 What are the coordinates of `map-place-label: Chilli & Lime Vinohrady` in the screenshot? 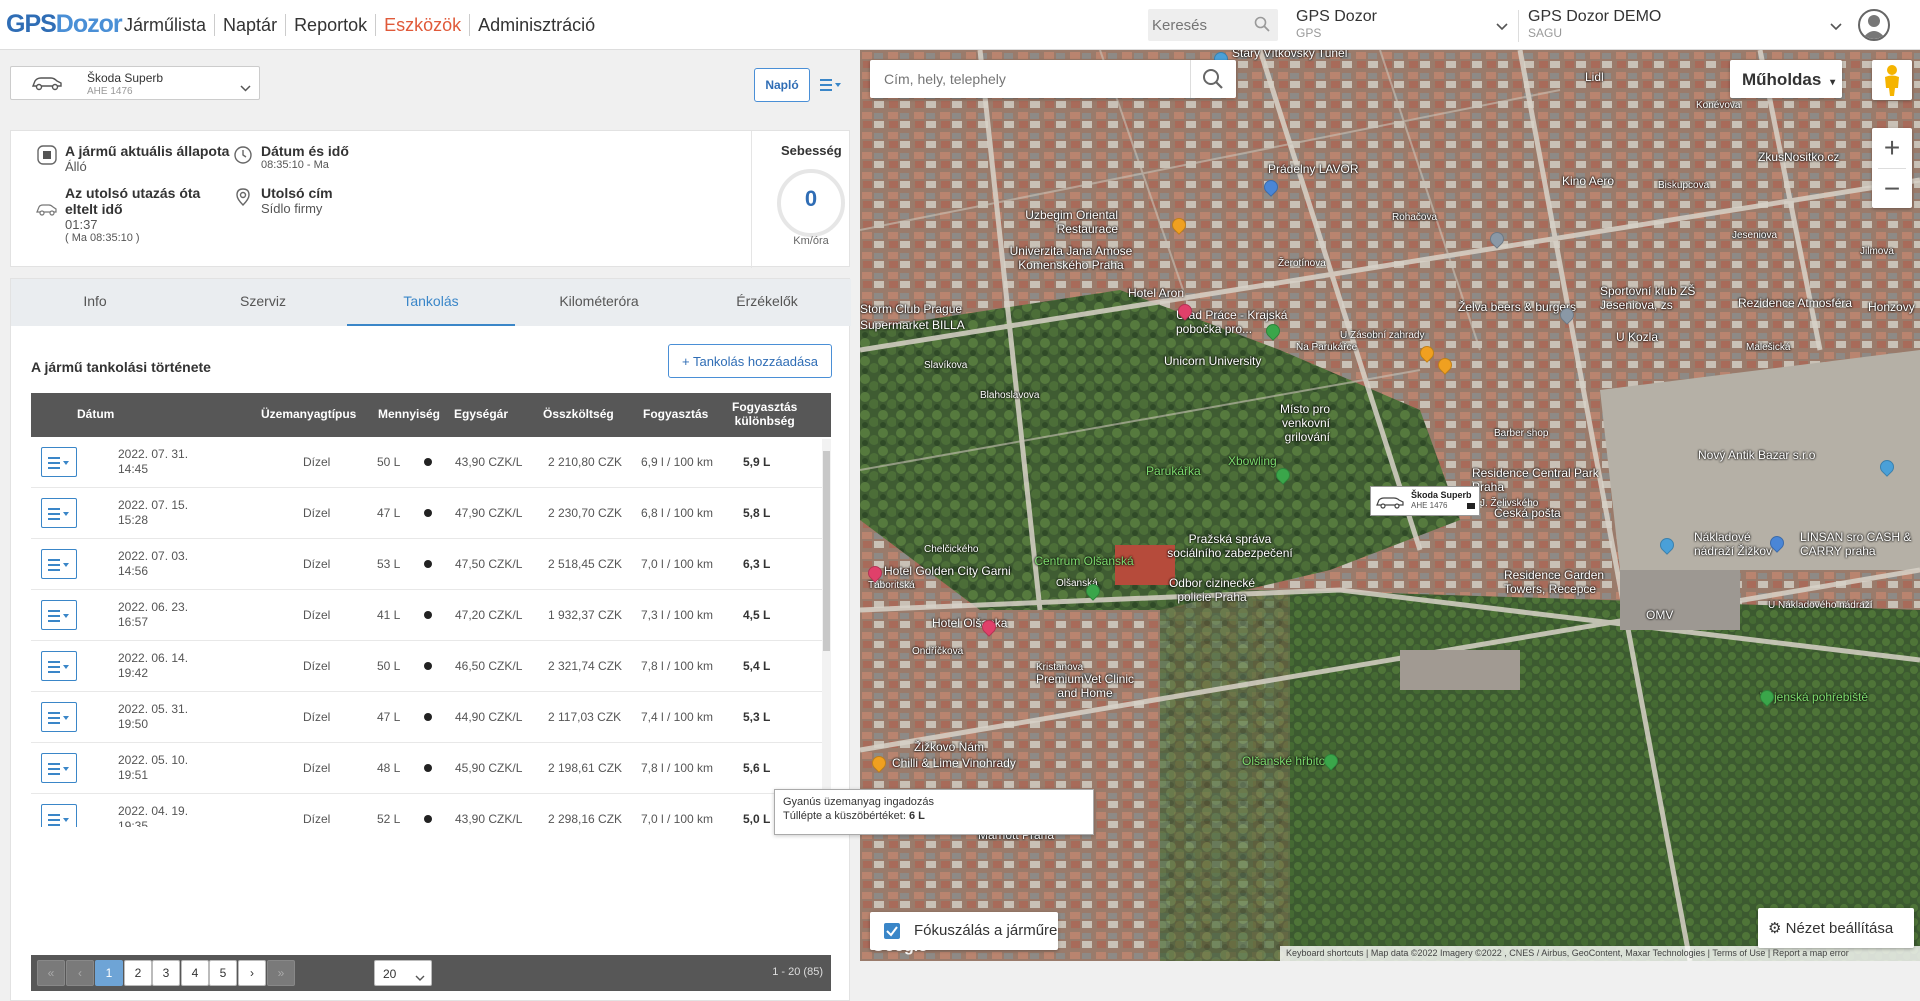 It's located at (954, 763).